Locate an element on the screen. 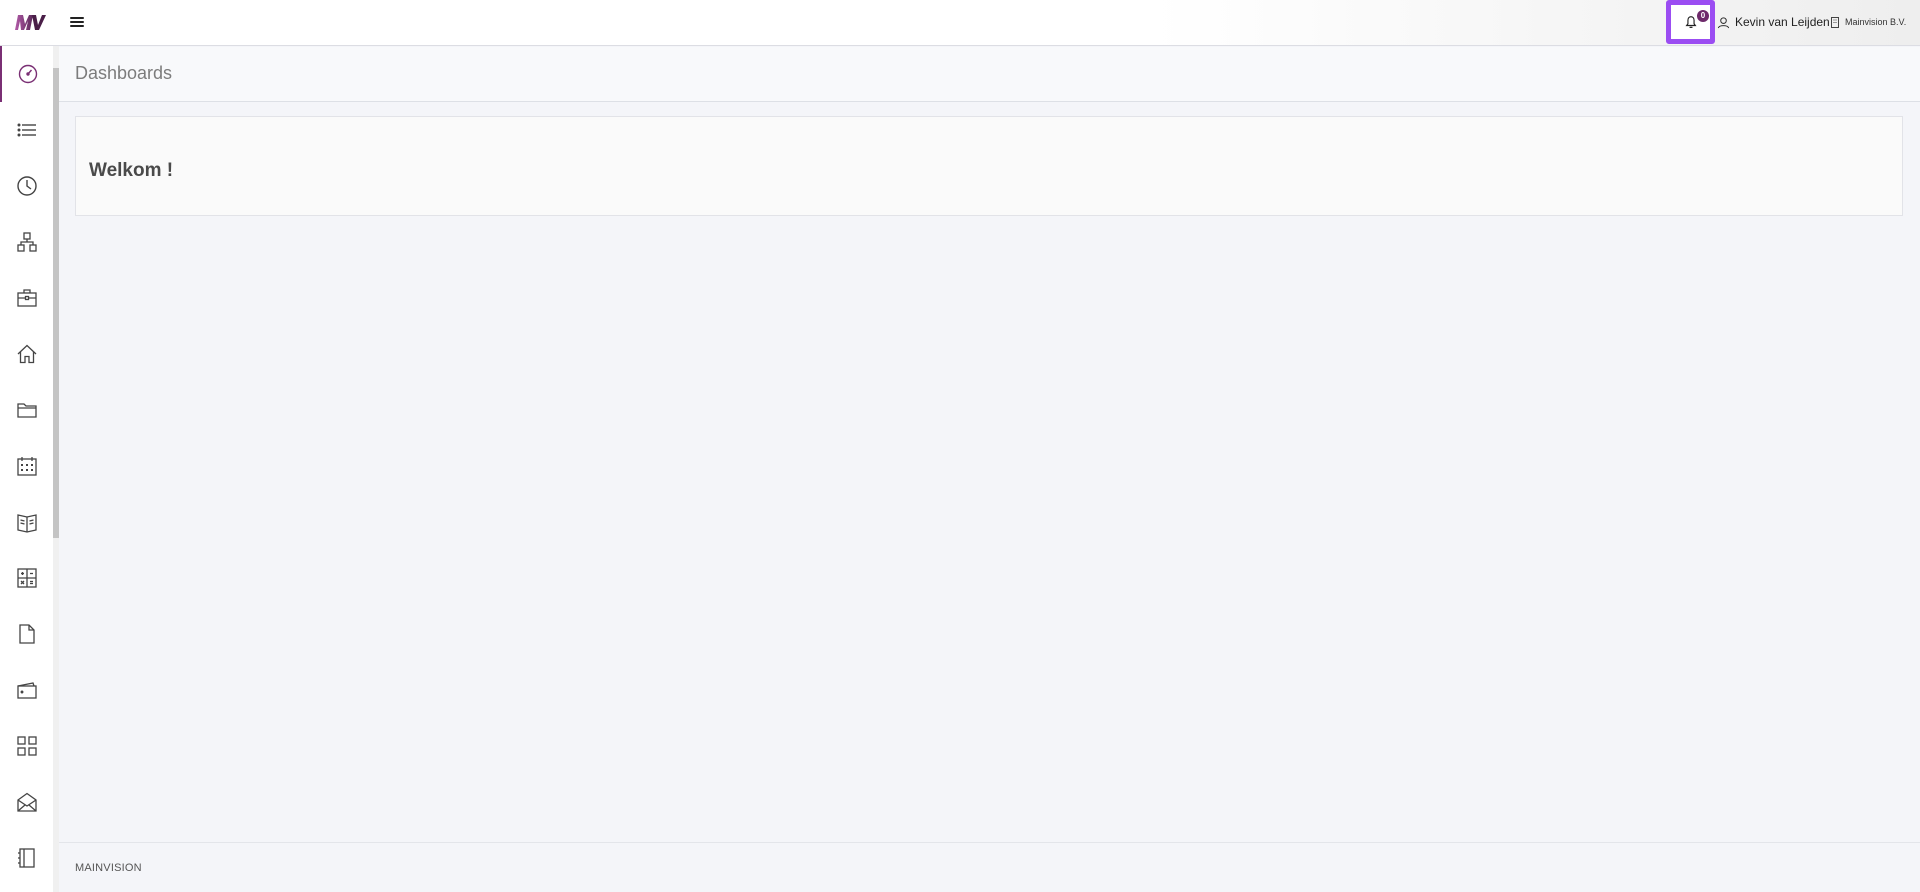  sidebar-item-calendar is located at coordinates (26, 466).